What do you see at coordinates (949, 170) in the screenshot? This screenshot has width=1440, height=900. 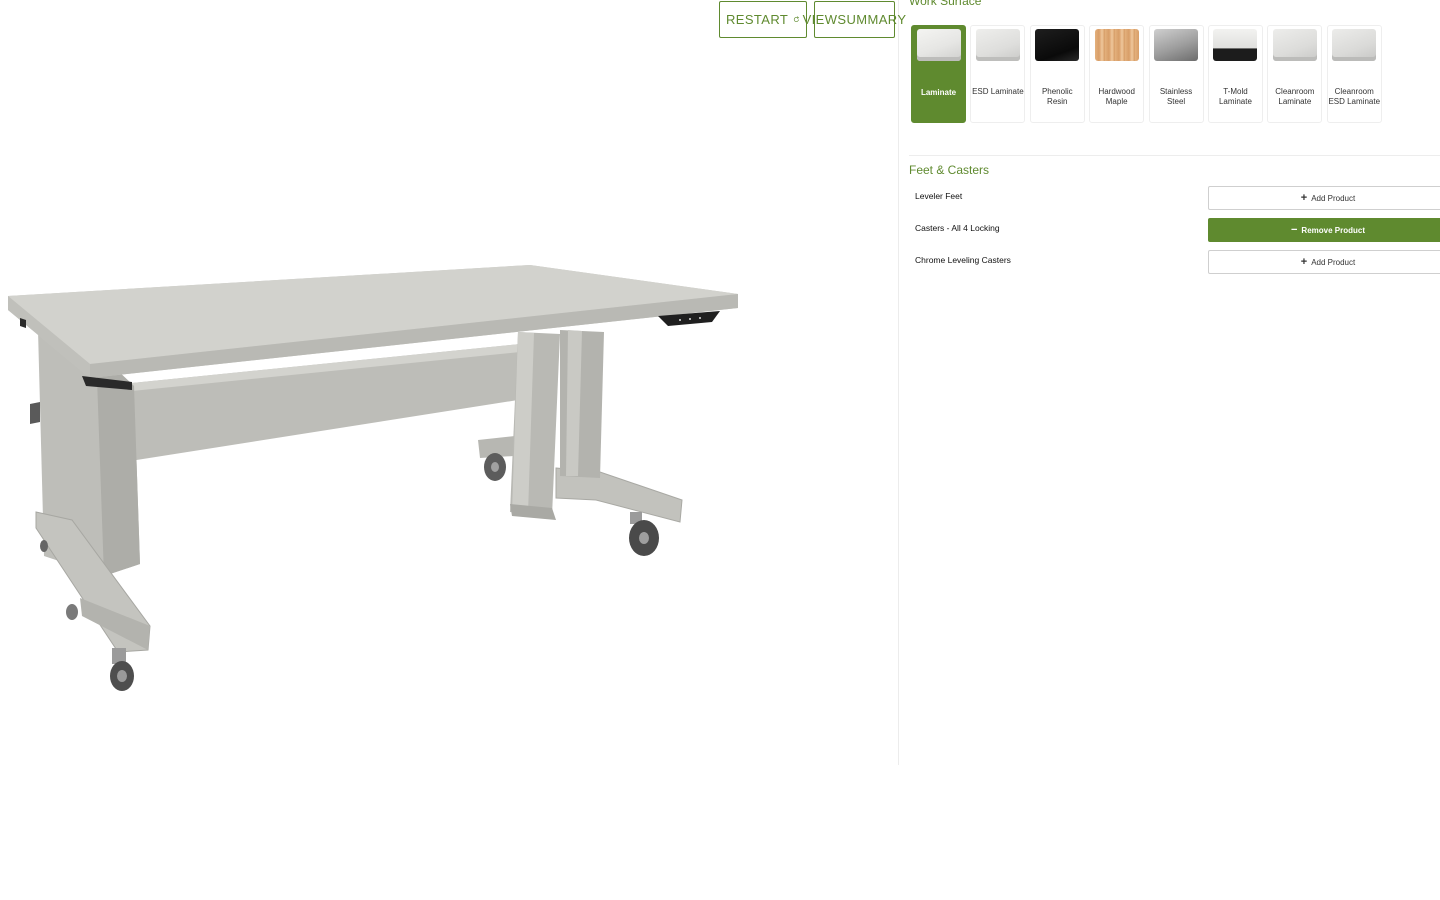 I see `feet-casters-title: Feet & Casters` at bounding box center [949, 170].